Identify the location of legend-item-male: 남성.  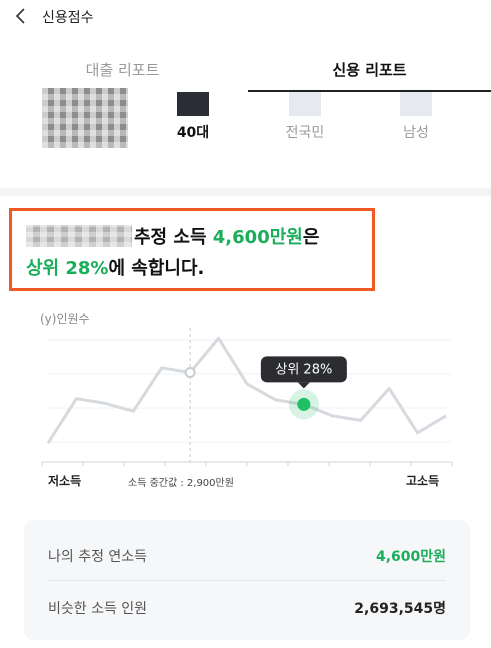
(416, 117).